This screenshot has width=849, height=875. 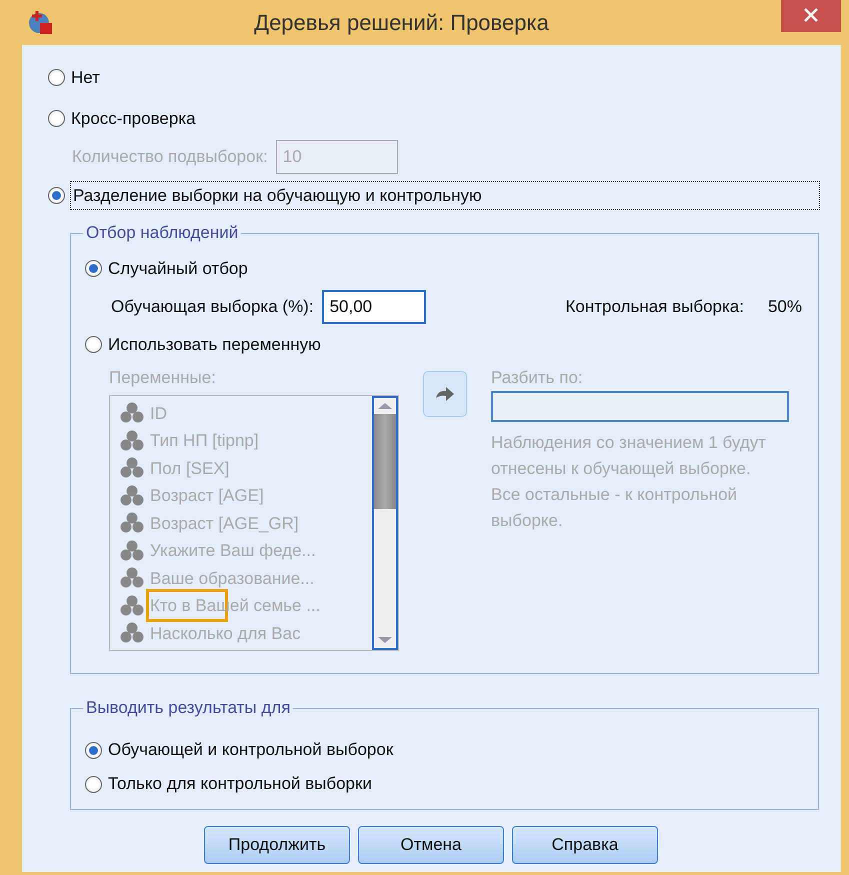 I want to click on list-label: Переменные:, so click(x=163, y=378).